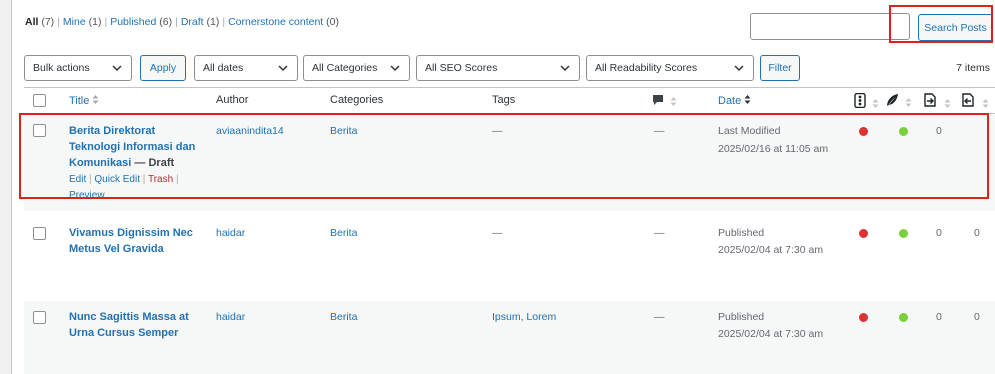  Describe the element at coordinates (87, 195) in the screenshot. I see `preview-link: Preview` at that location.